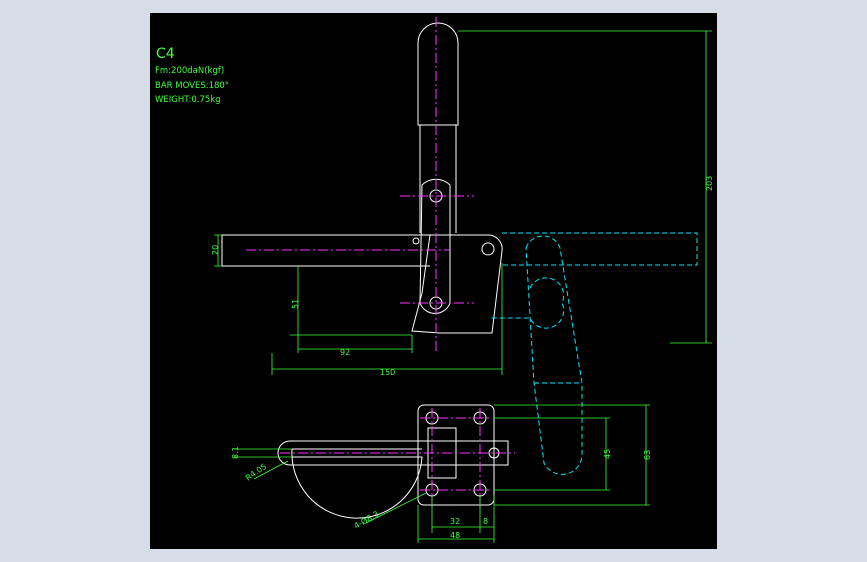 The image size is (867, 562). Describe the element at coordinates (345, 352) in the screenshot. I see `dim-pivot-length: 92` at that location.